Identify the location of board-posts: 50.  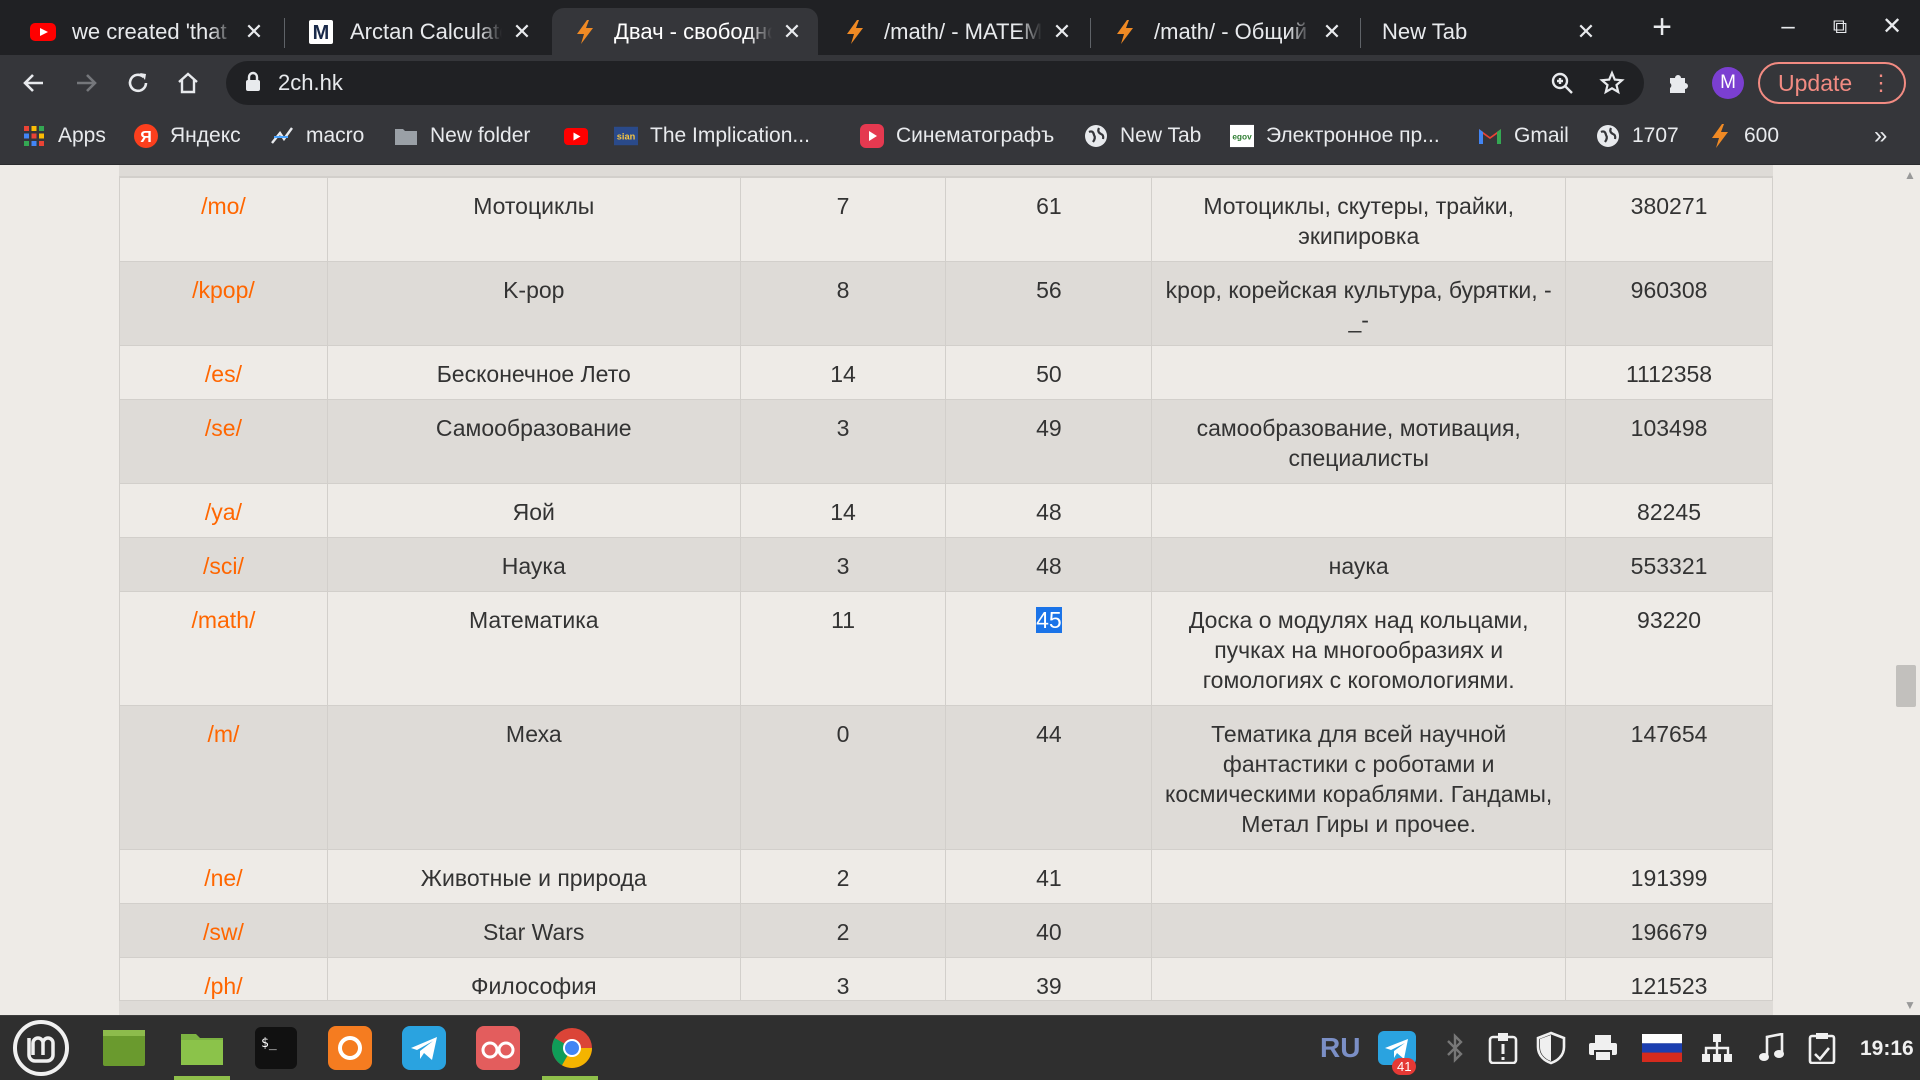
(1049, 374).